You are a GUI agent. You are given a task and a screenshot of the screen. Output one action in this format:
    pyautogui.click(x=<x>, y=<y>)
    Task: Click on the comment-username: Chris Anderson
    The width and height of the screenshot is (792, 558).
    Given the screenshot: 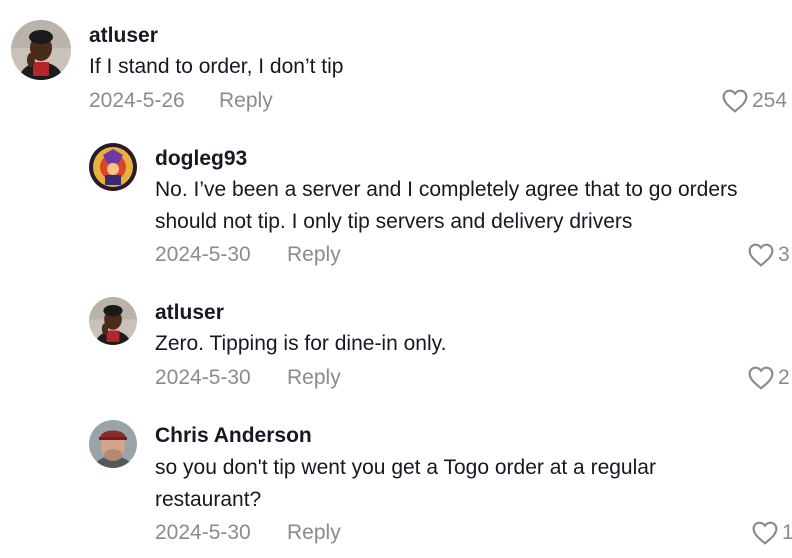 What is the action you would take?
    pyautogui.click(x=233, y=436)
    